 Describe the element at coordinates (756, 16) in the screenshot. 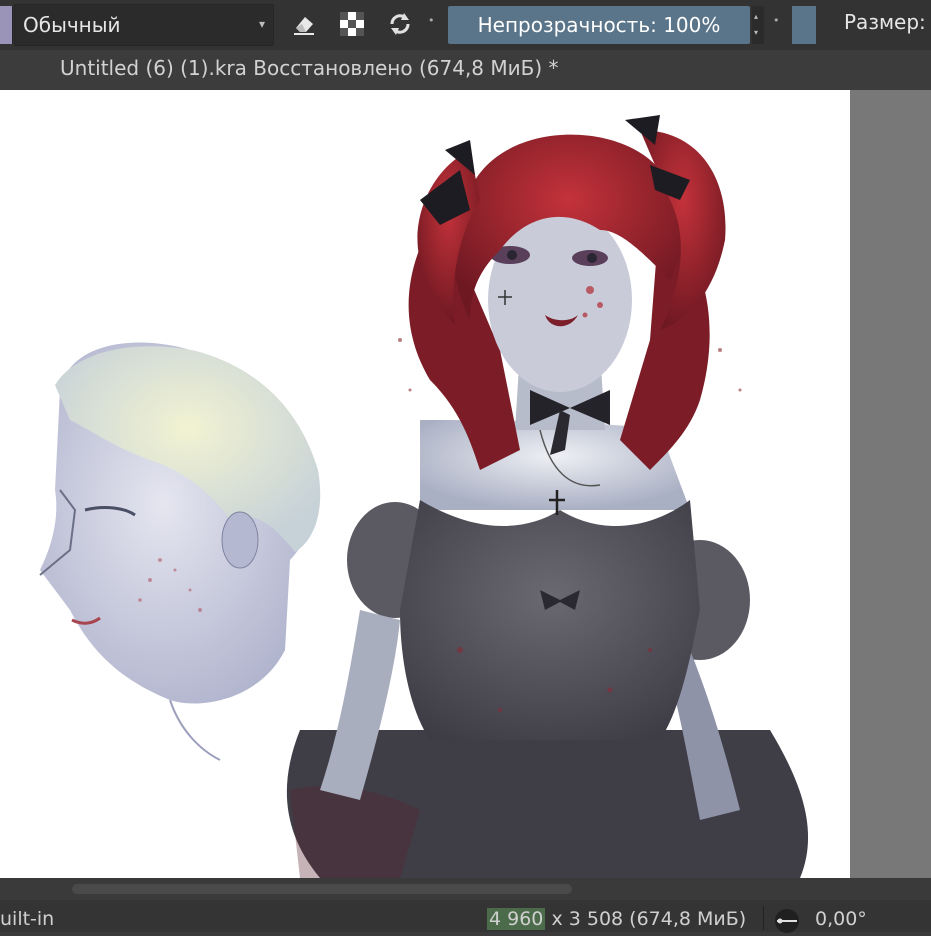

I see `spin-up-icon: ▴` at that location.